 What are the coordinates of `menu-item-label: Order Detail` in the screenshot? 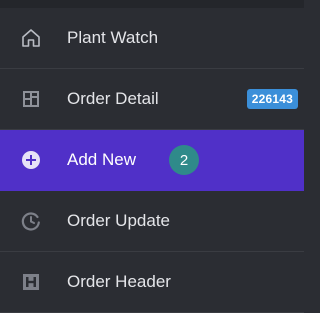 It's located at (113, 98).